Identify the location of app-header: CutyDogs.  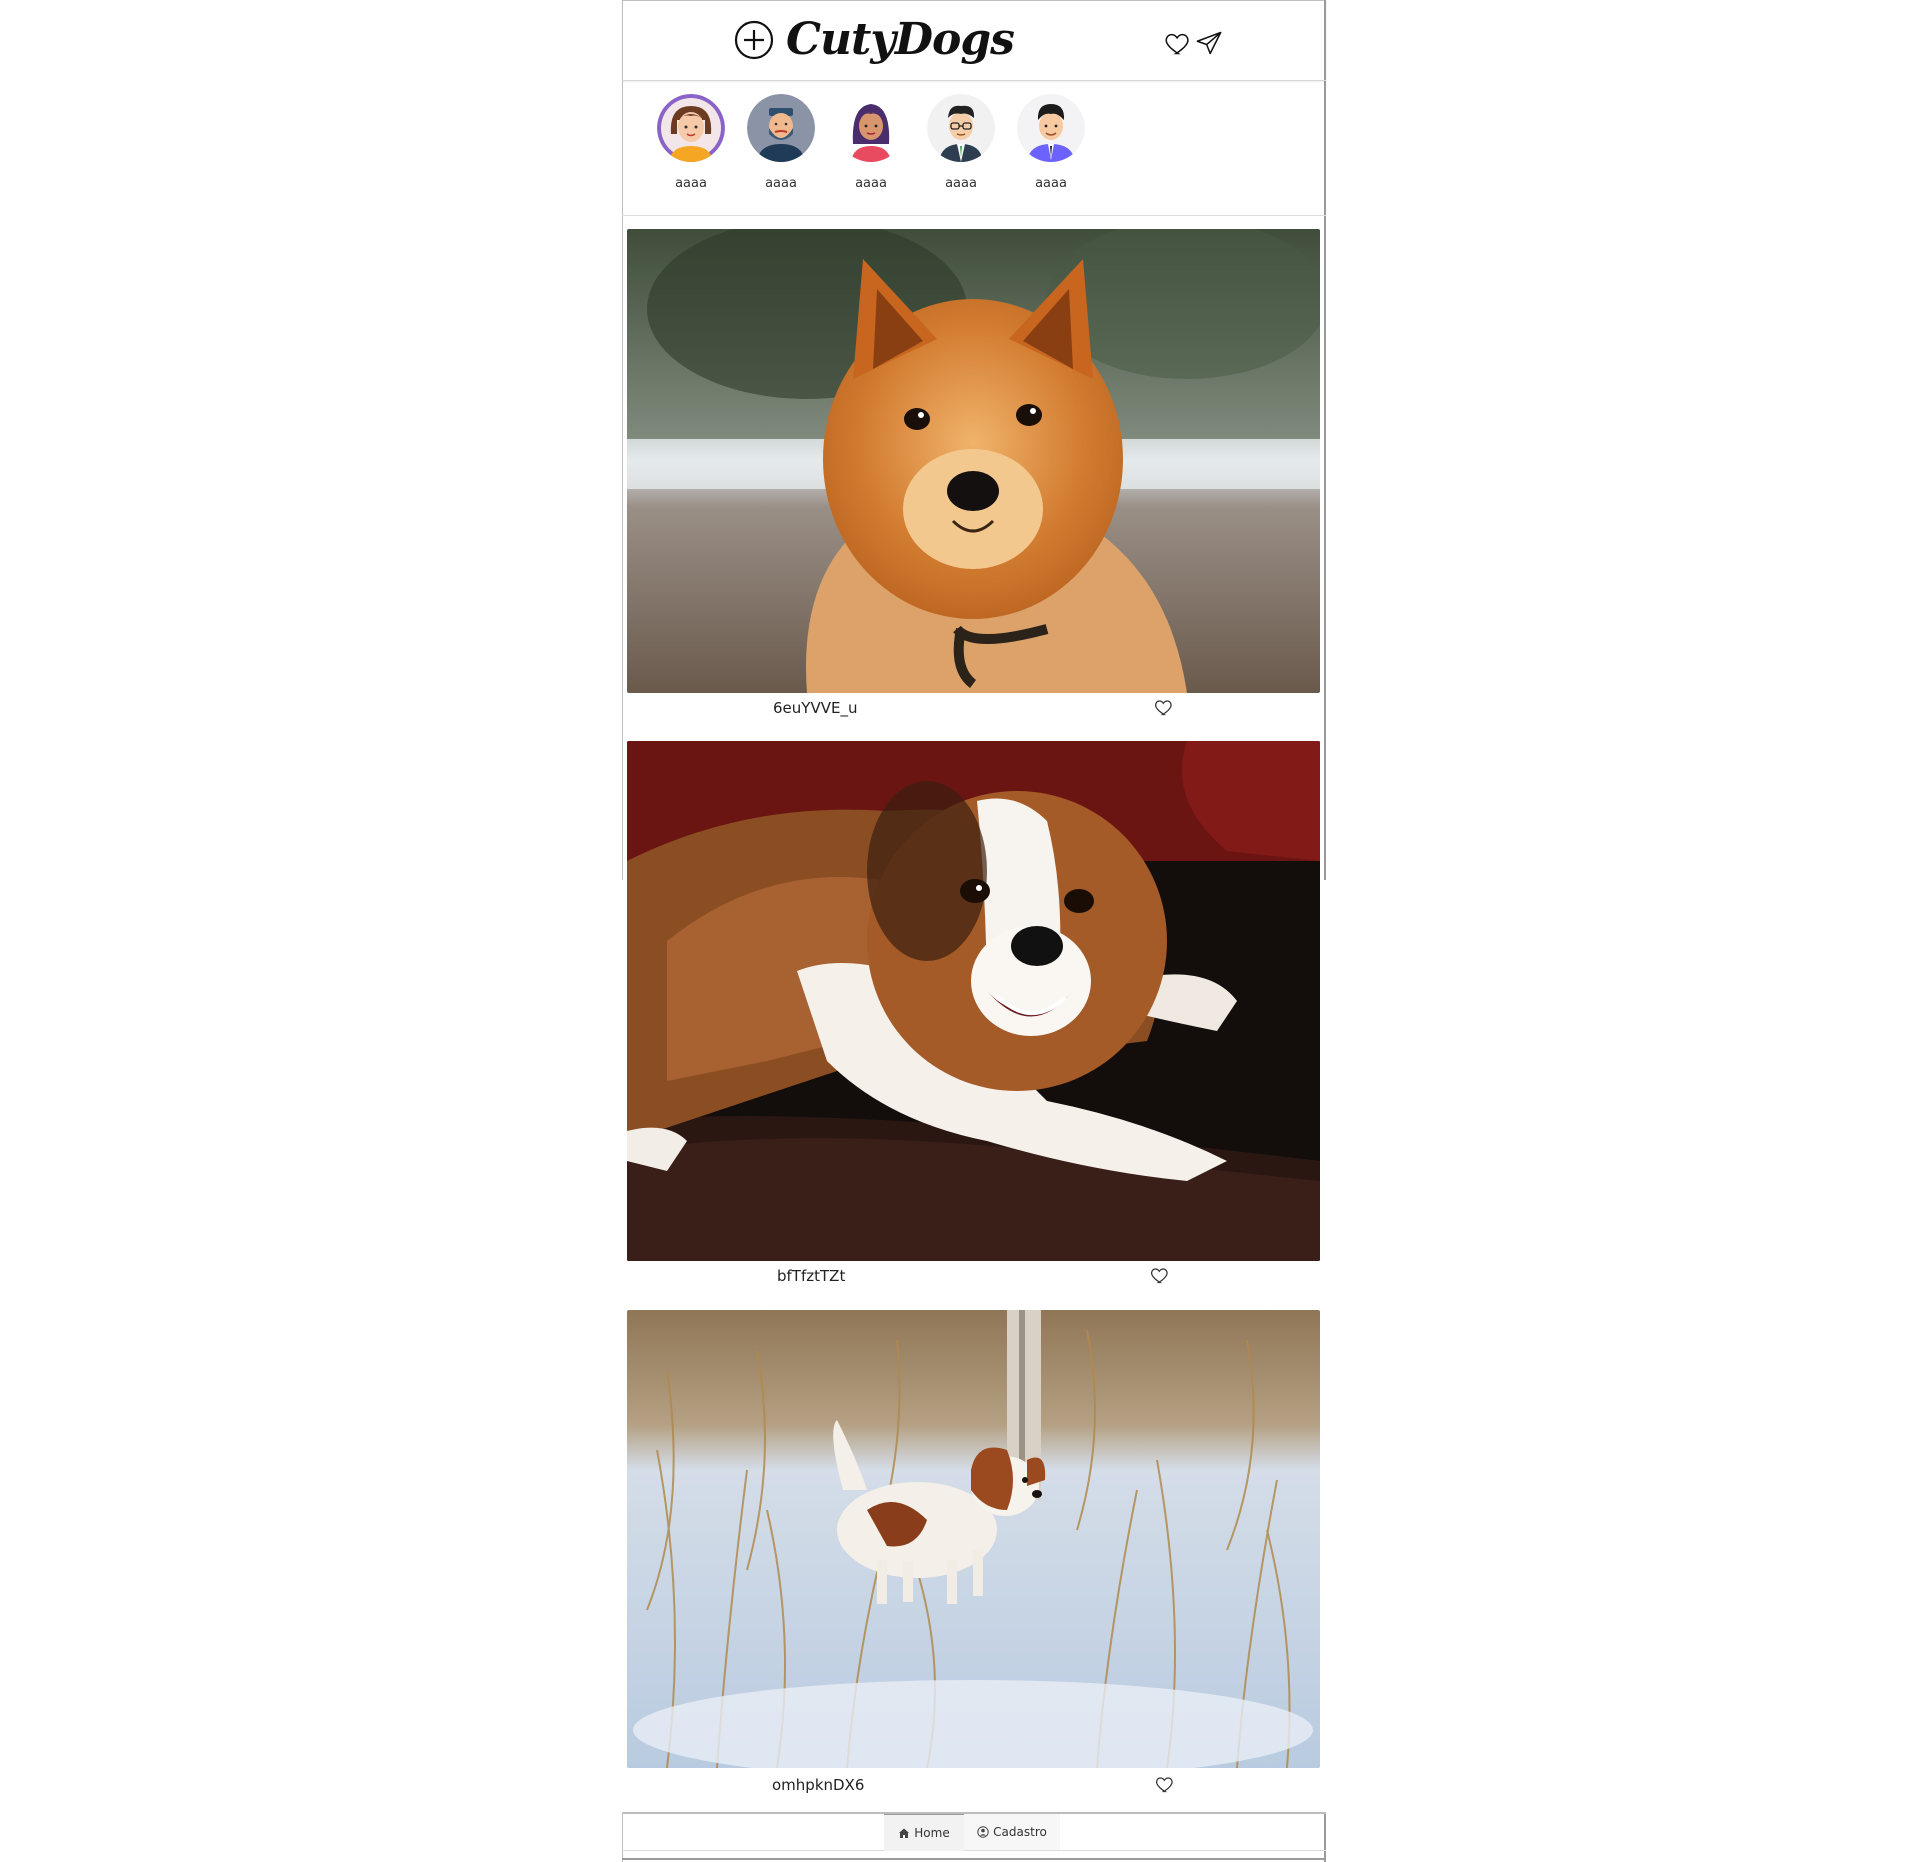
(974, 40).